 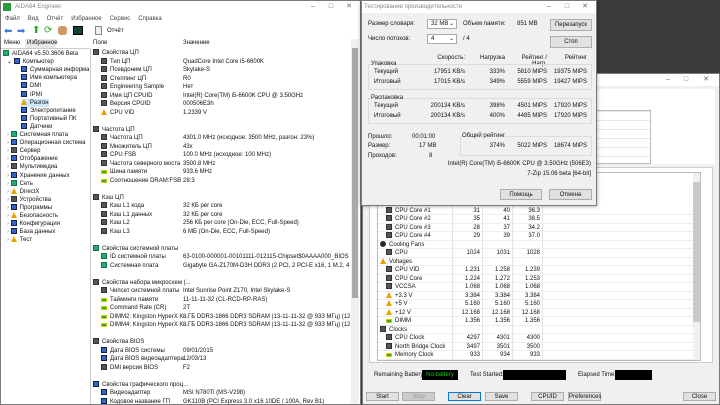 I want to click on list-item: Engineering Sample, so click(x=132, y=87).